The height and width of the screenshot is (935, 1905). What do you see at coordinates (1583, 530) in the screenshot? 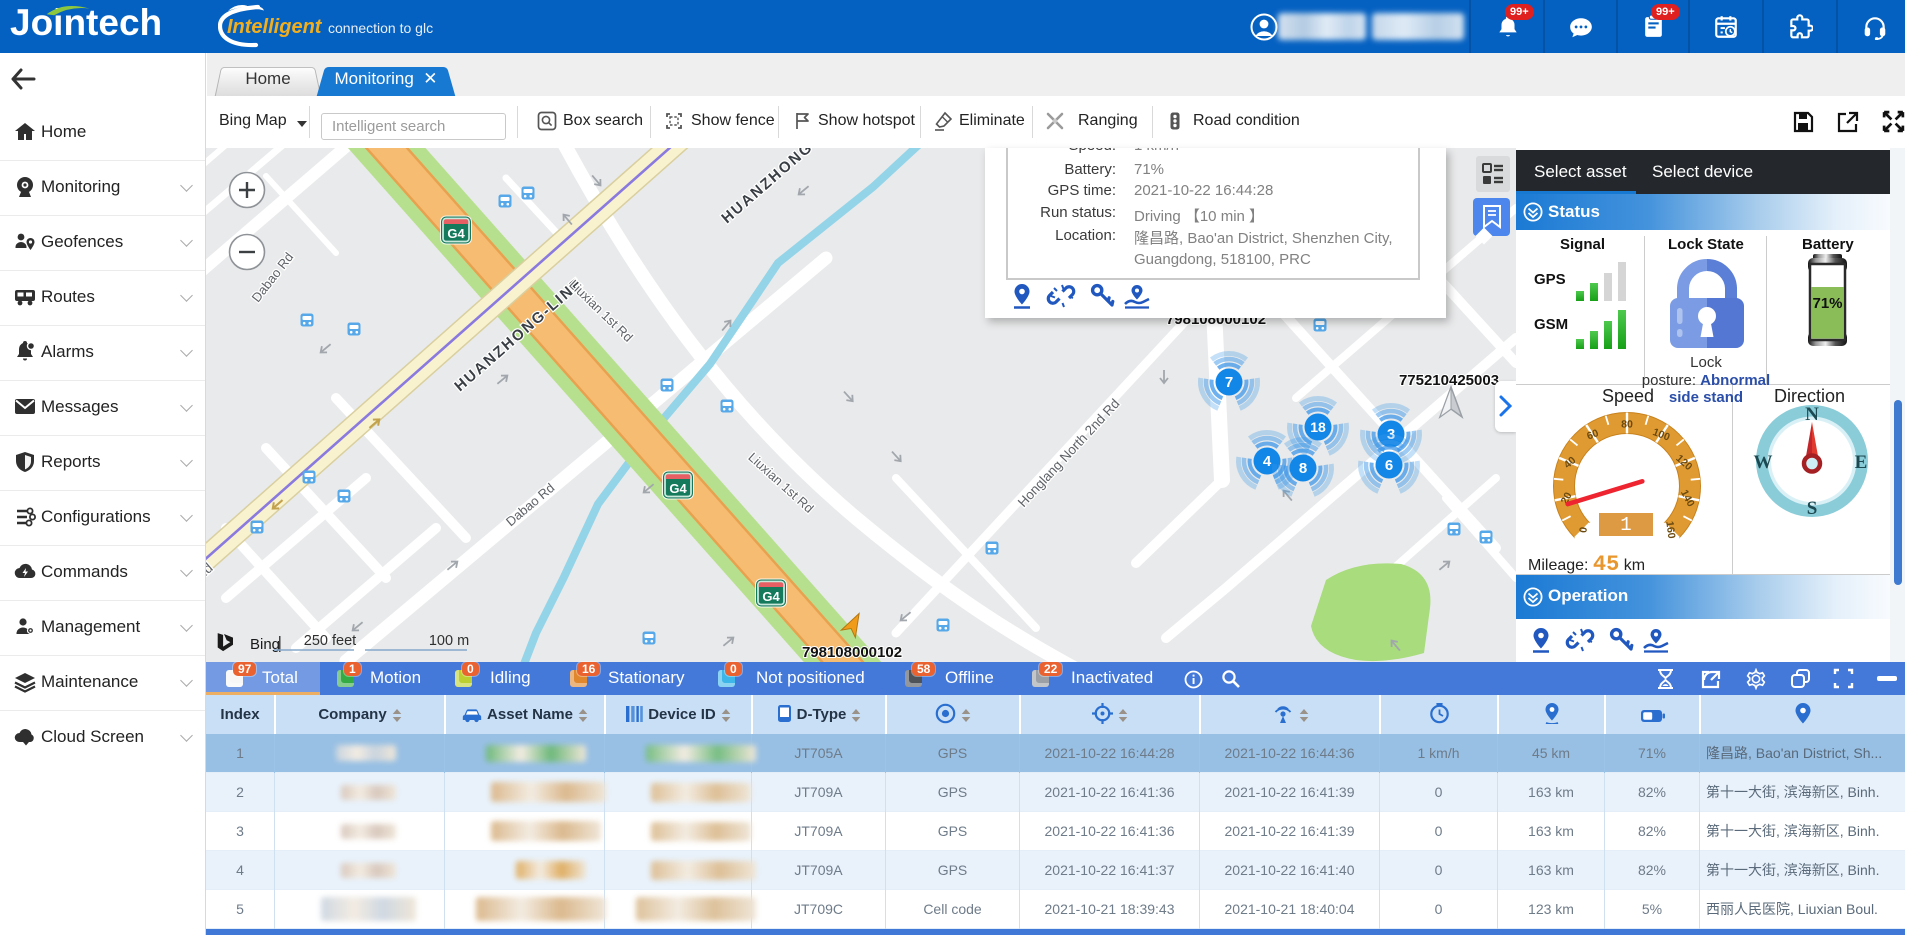
I see `svg-text: 0` at bounding box center [1583, 530].